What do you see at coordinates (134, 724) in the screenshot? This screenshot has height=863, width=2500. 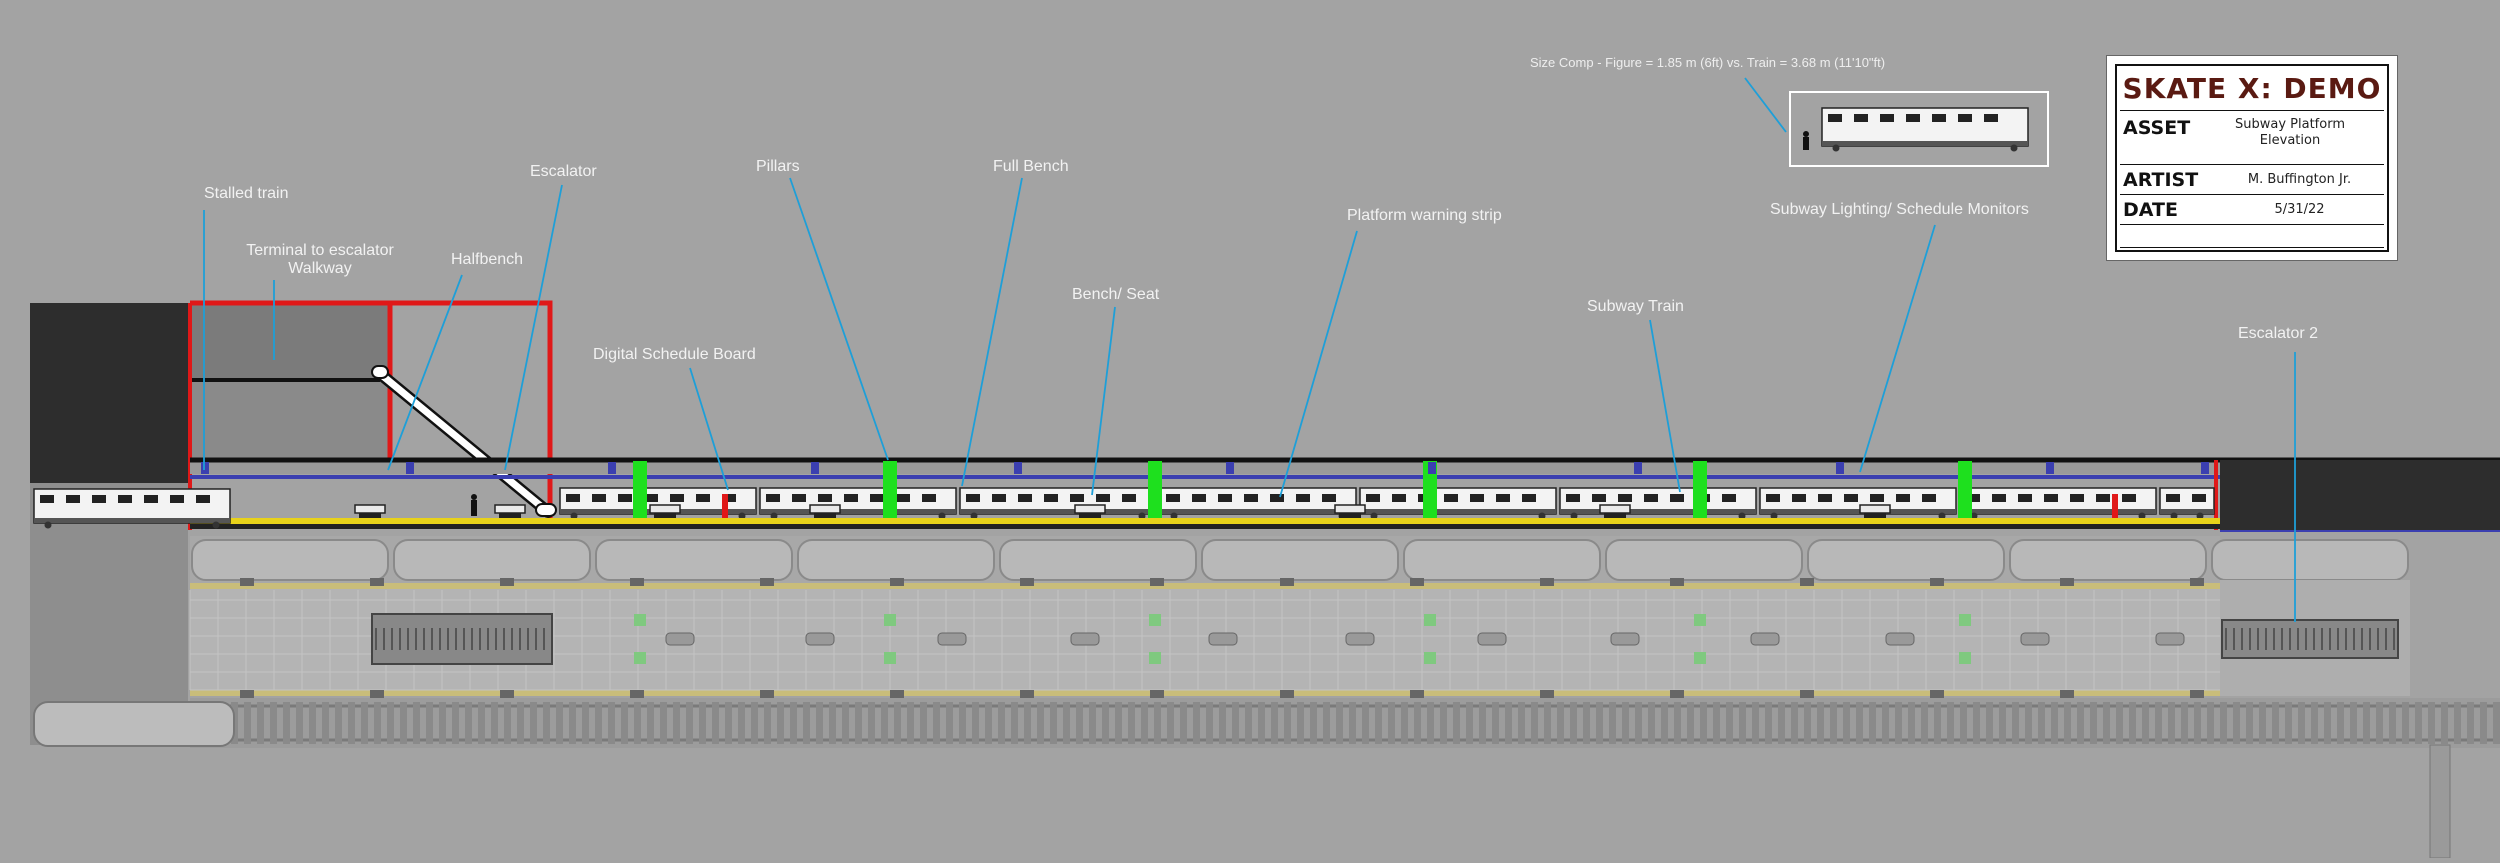 I see `left-plan-train` at bounding box center [134, 724].